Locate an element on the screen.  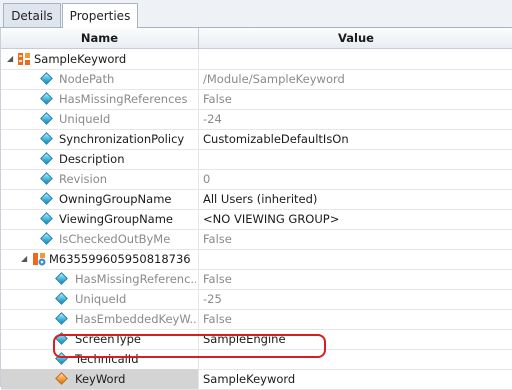
property-name: OwningGroupName is located at coordinates (115, 199).